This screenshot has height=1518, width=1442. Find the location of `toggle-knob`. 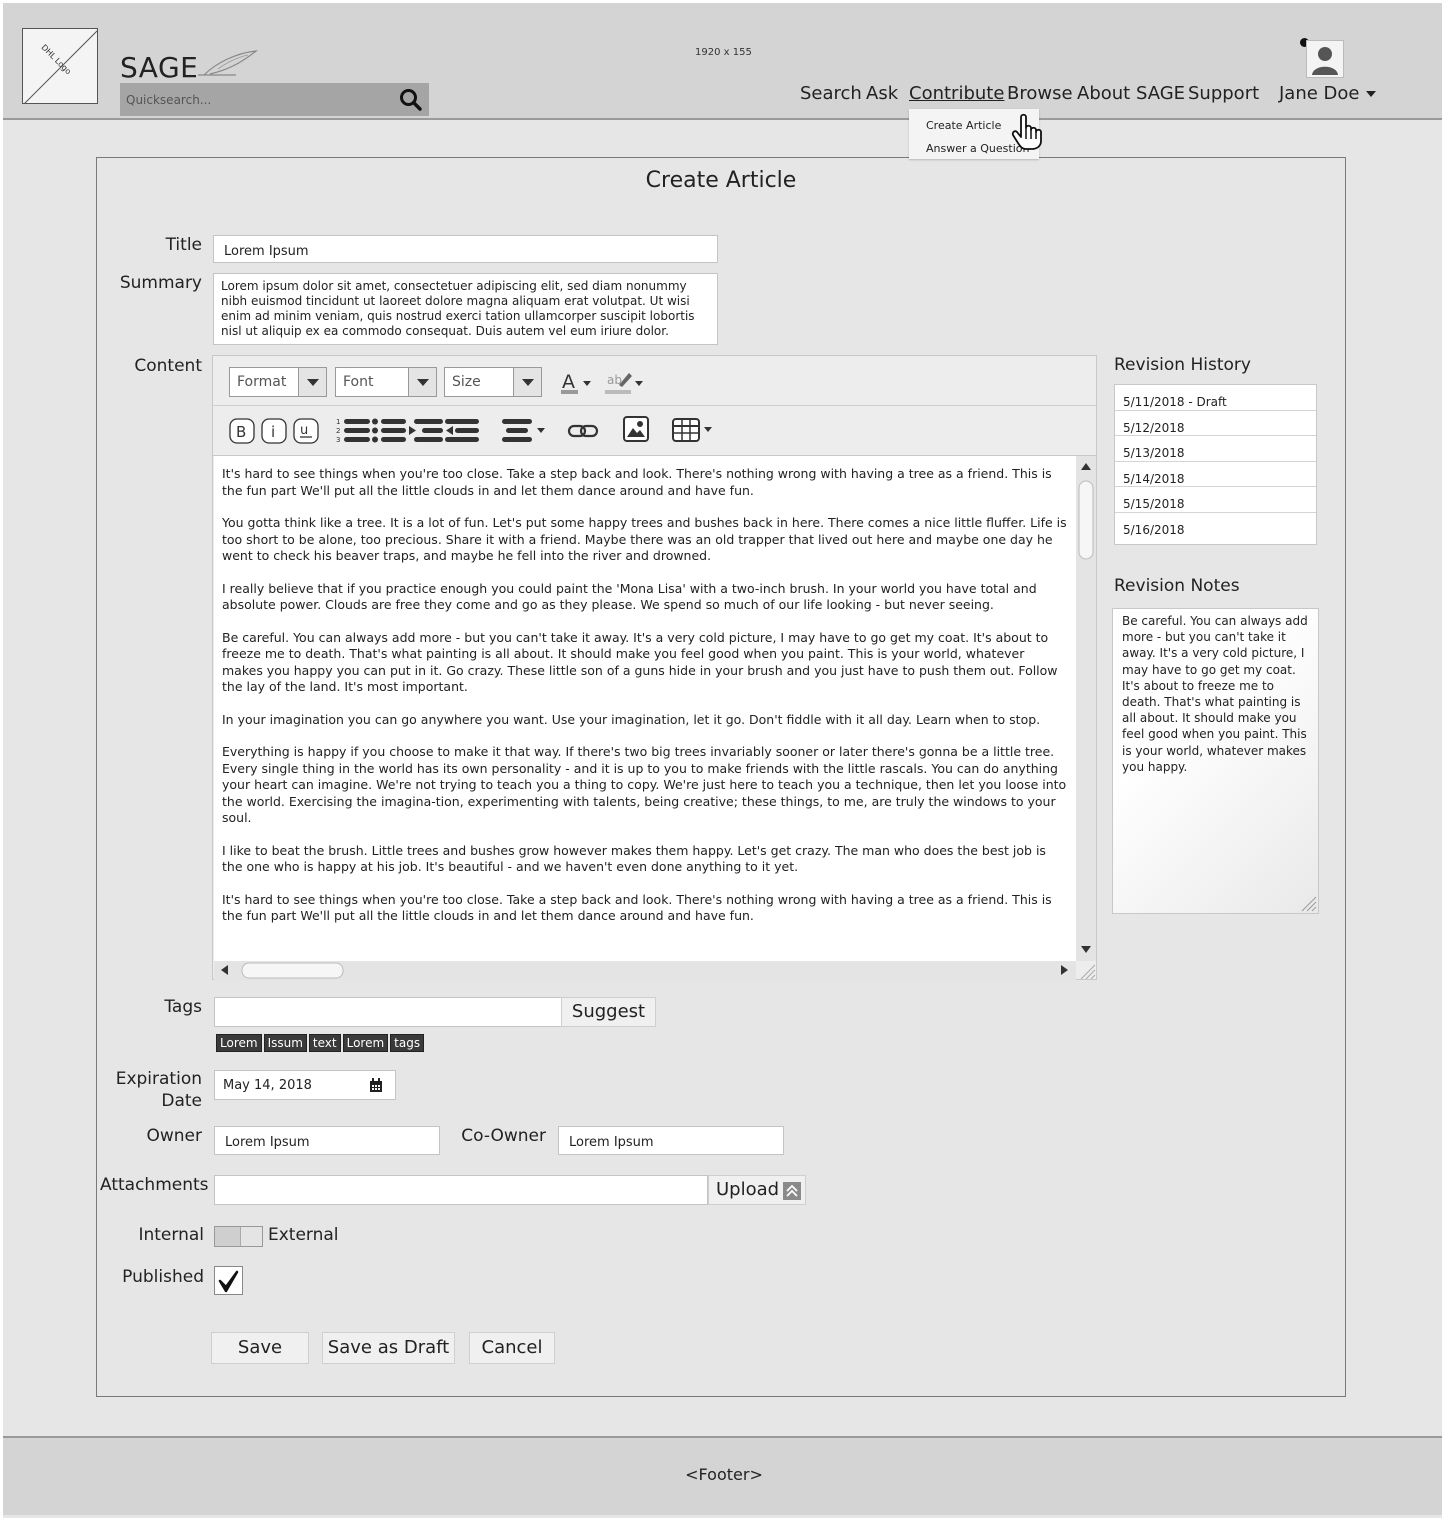

toggle-knob is located at coordinates (251, 1236).